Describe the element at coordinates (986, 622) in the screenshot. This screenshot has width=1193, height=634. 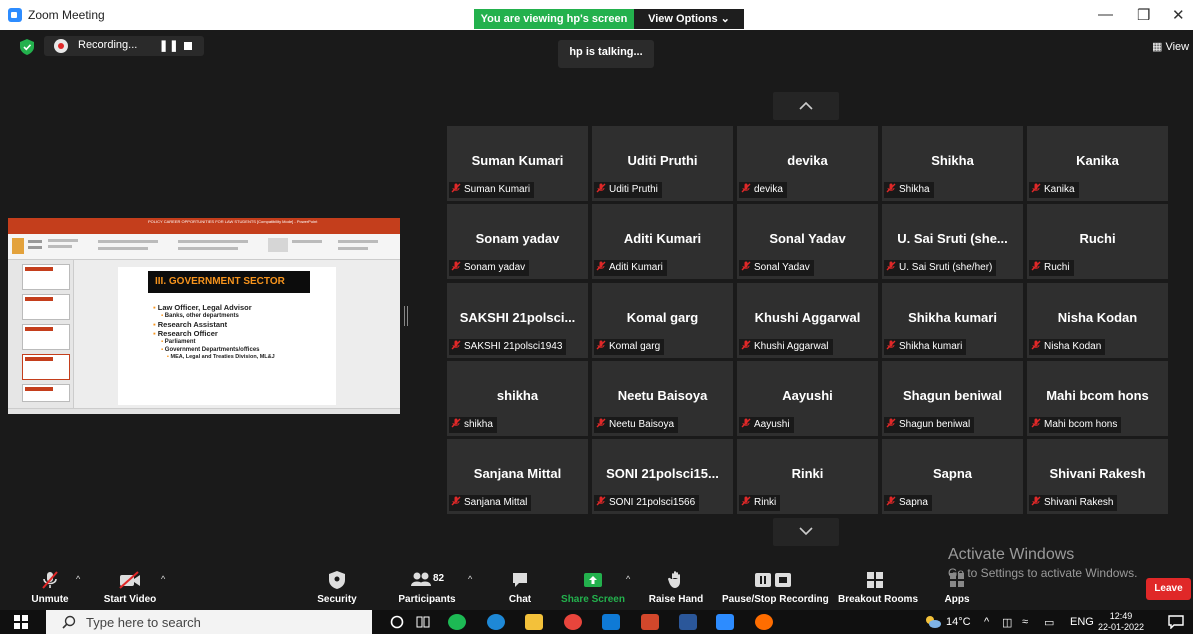
I see `show-hidden-icons-icon: ^` at that location.